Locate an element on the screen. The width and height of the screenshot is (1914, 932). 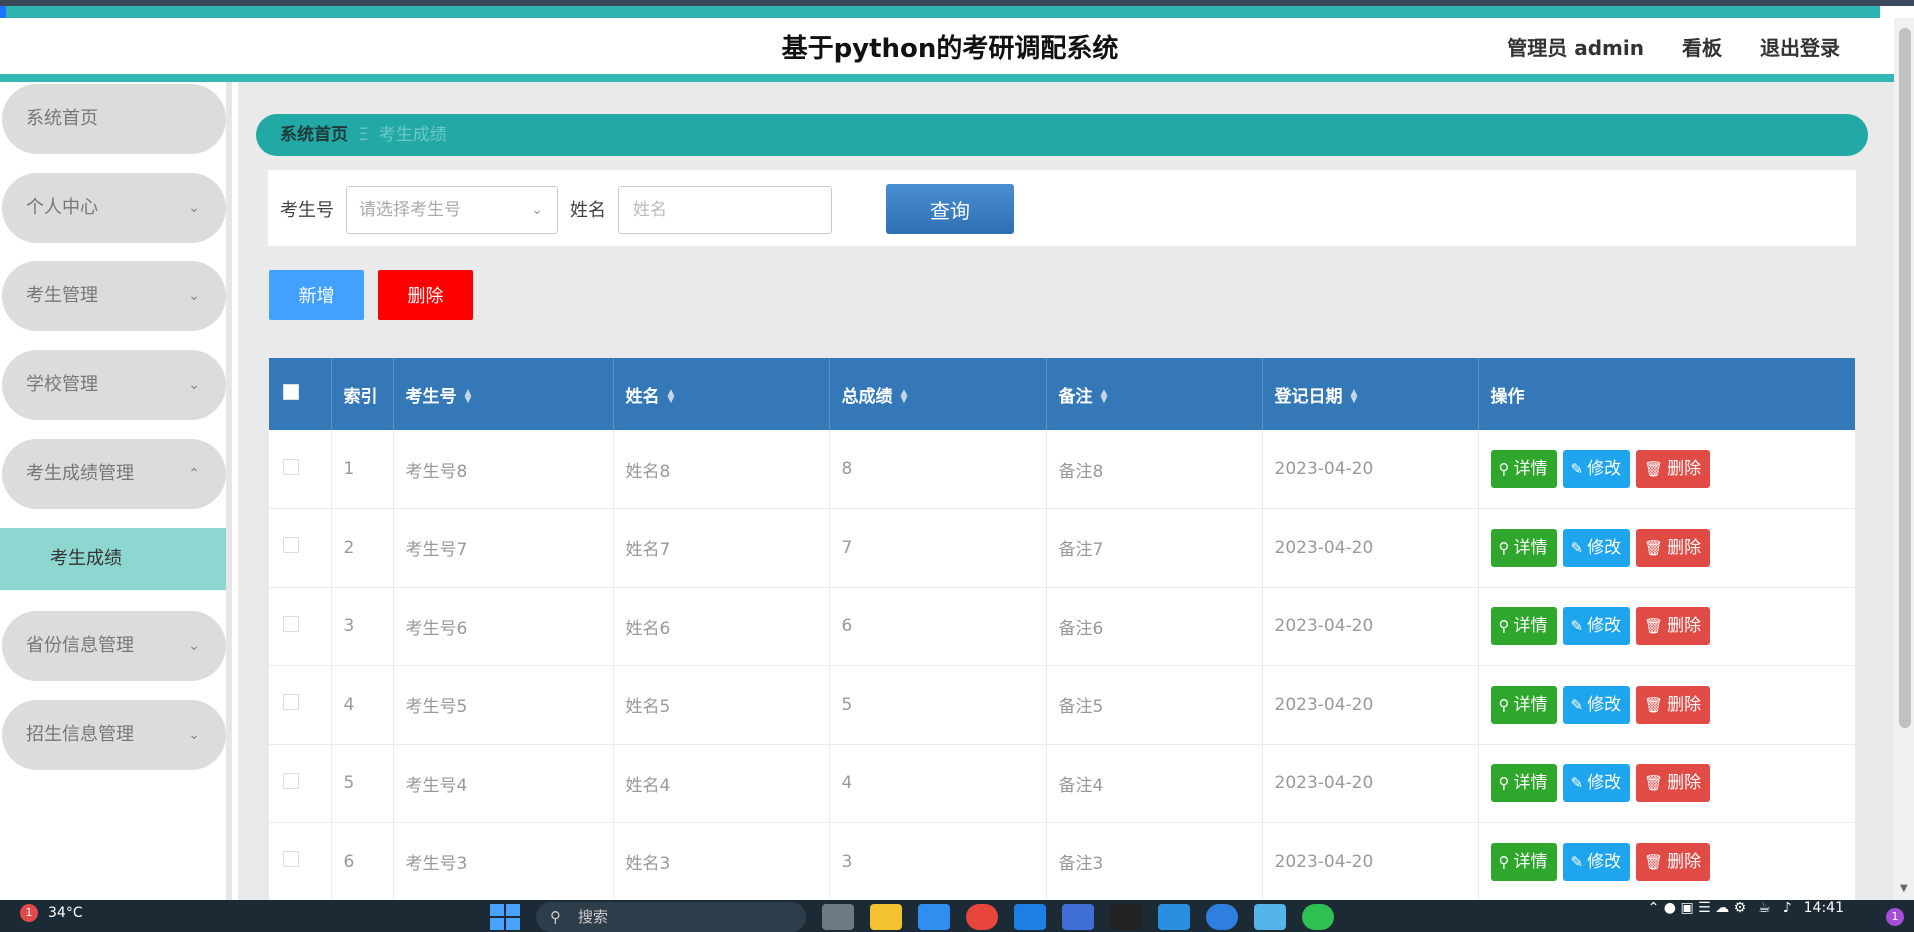
sidebar-item-home: 系统首页 is located at coordinates (114, 119).